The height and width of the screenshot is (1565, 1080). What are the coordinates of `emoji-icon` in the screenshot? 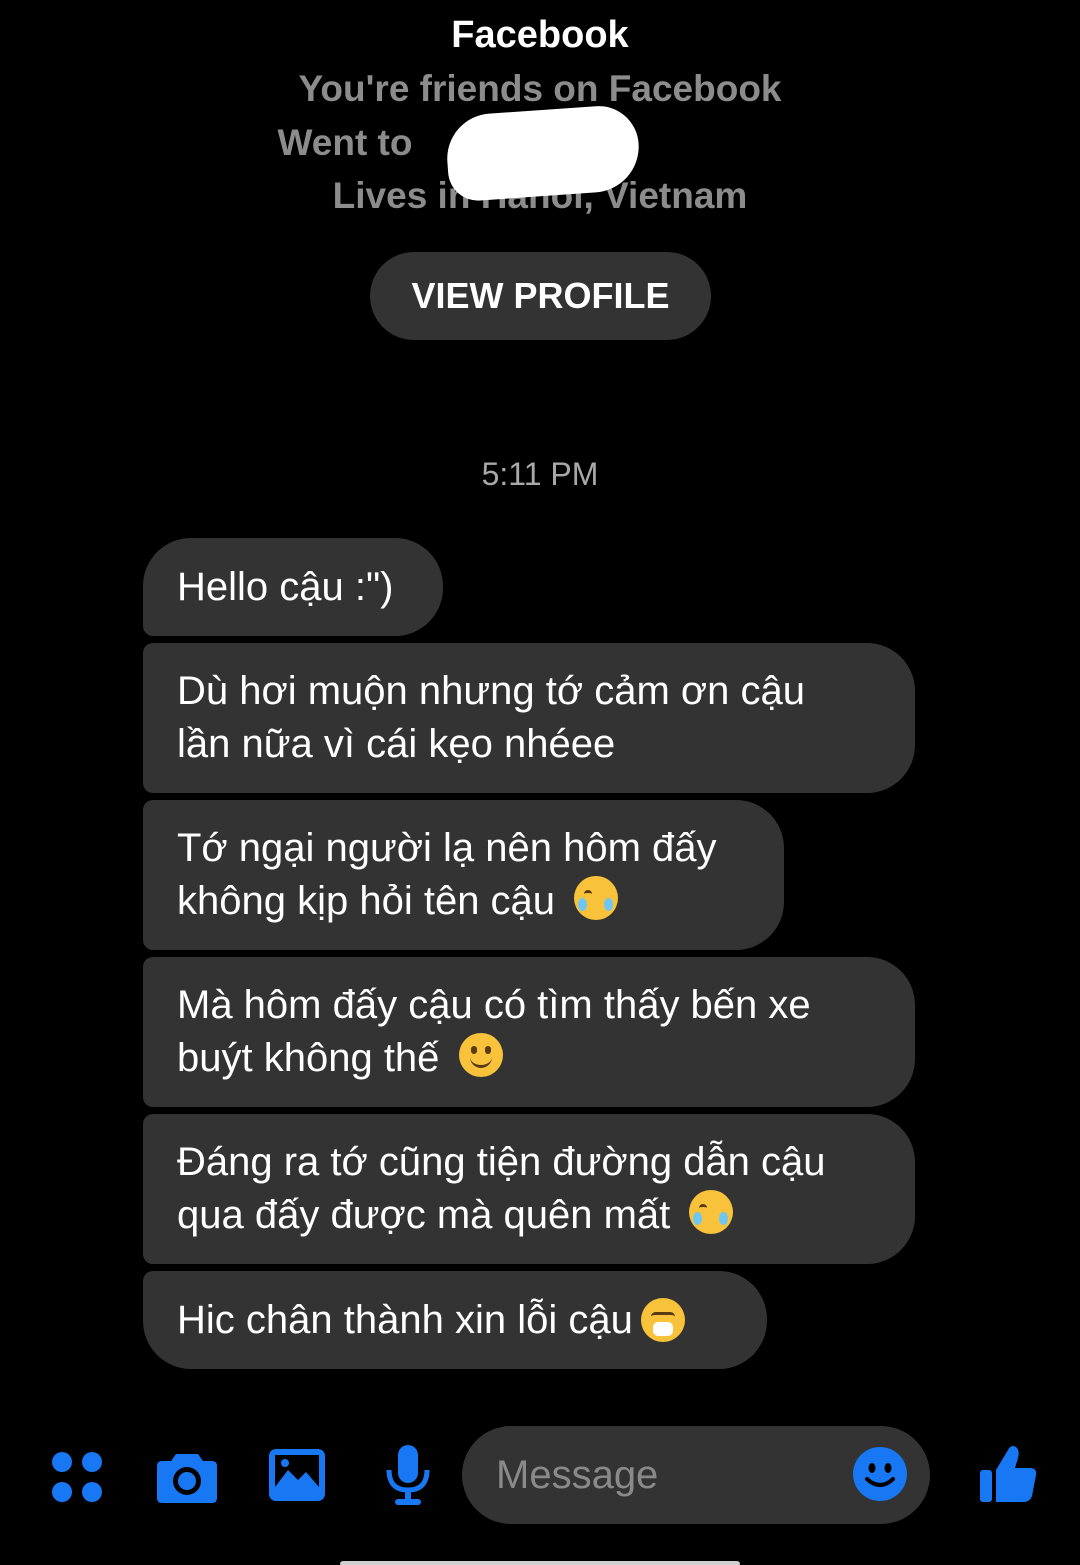 It's located at (880, 1476).